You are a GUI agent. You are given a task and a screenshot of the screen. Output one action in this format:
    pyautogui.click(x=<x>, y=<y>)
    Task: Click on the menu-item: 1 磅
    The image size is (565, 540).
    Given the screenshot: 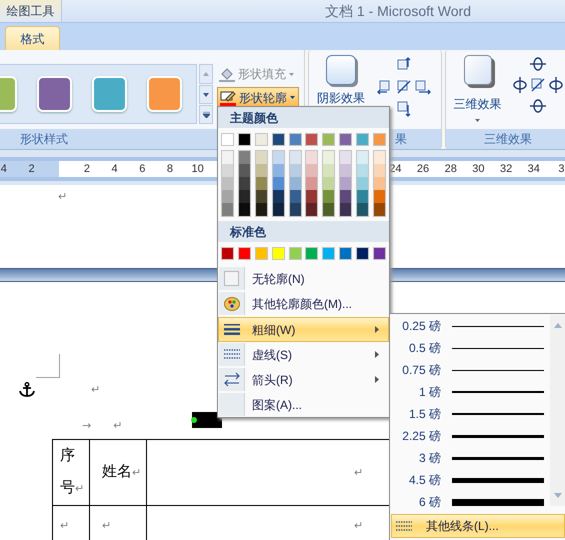 What is the action you would take?
    pyautogui.click(x=470, y=392)
    